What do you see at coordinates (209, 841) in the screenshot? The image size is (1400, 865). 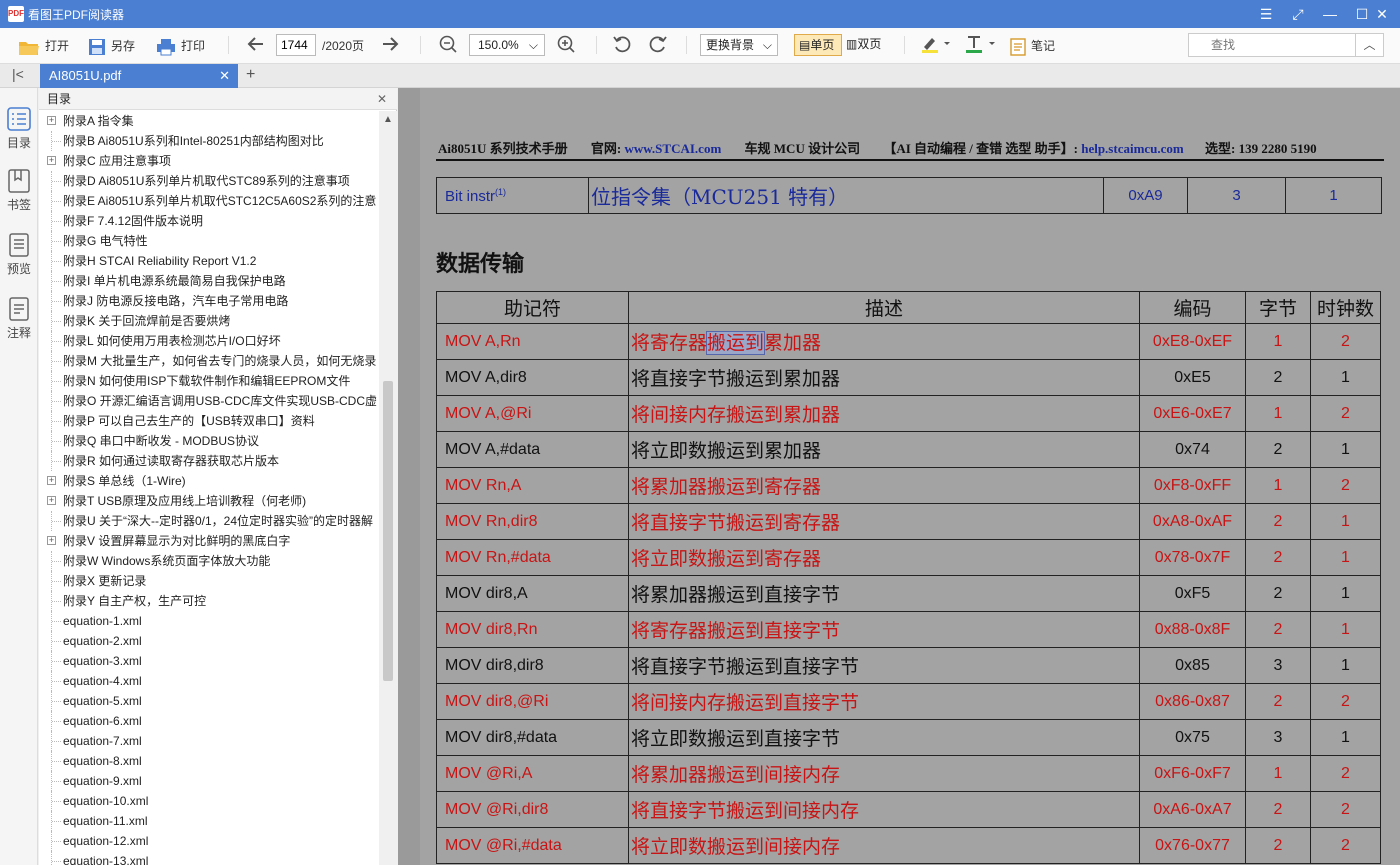 I see `toc-item: equation-12.xml` at bounding box center [209, 841].